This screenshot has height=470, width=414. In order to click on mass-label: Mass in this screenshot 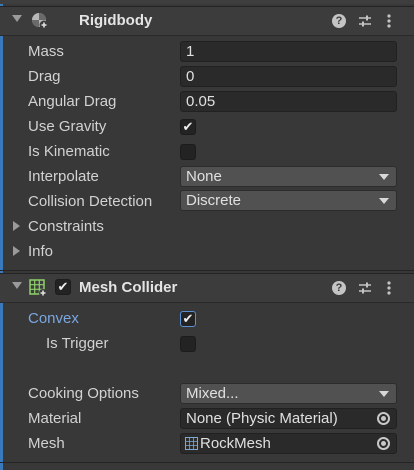, I will do `click(46, 51)`.